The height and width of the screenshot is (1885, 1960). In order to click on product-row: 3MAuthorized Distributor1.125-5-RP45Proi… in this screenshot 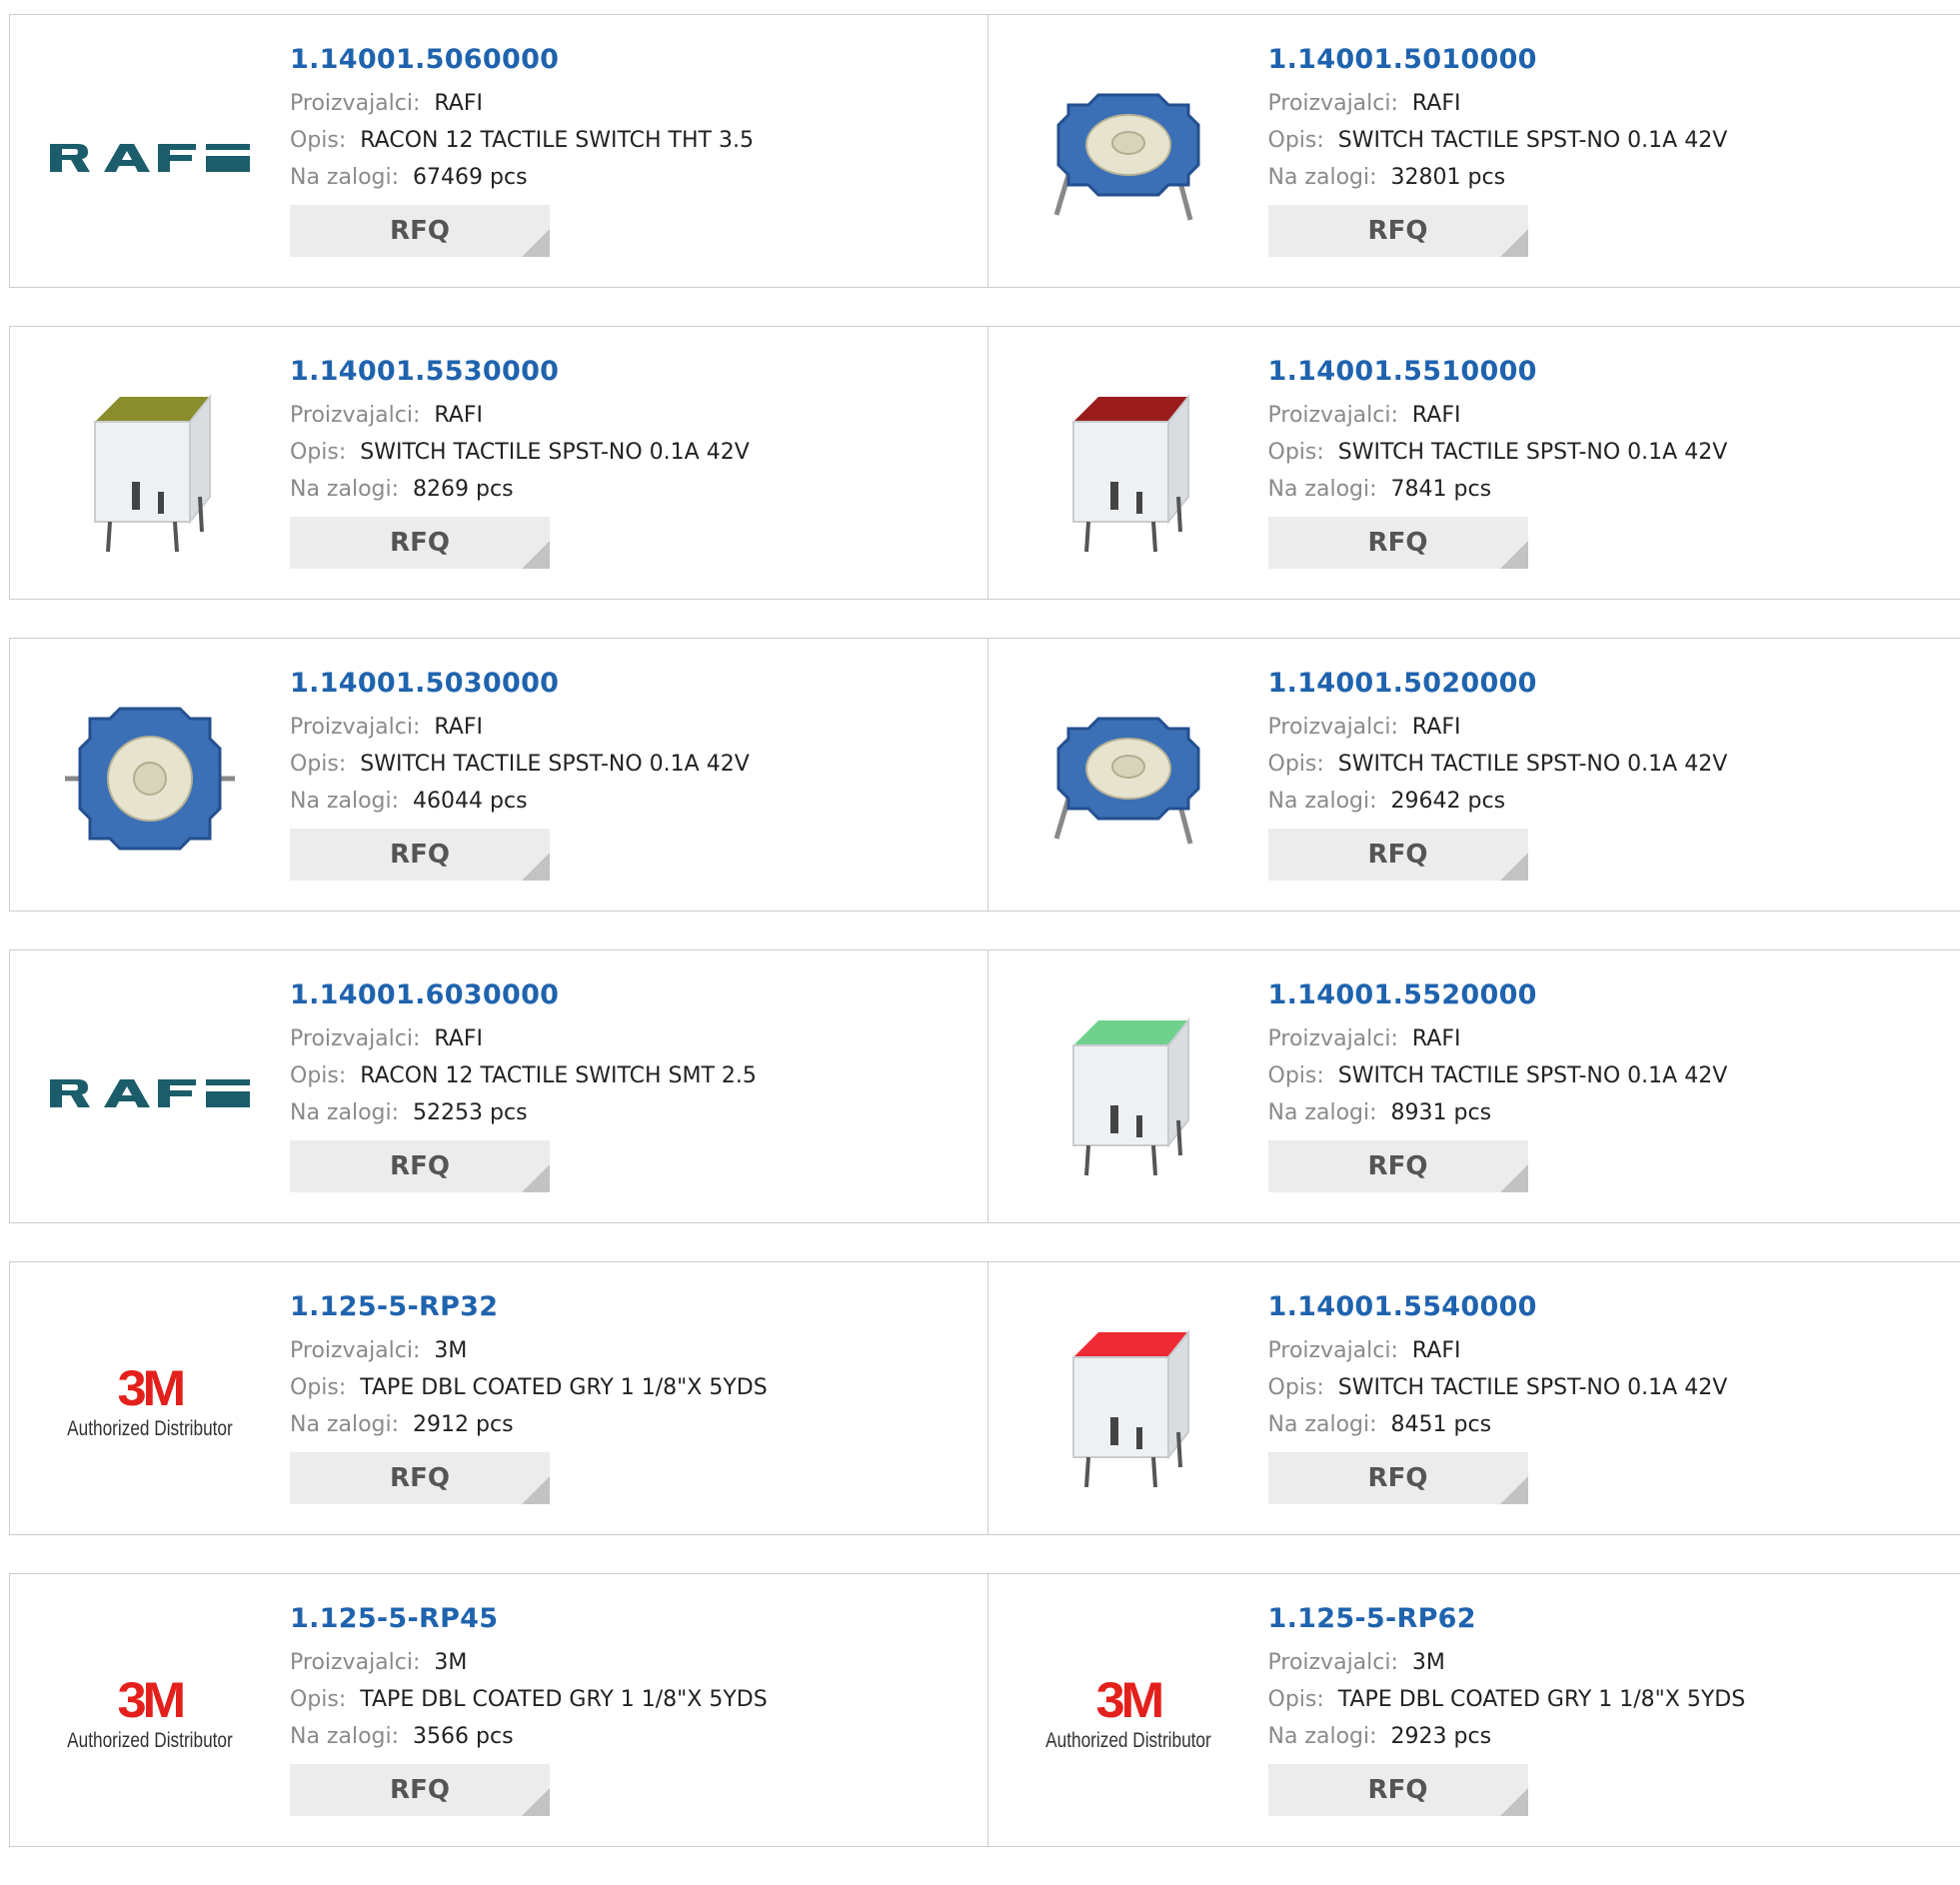, I will do `click(984, 1710)`.